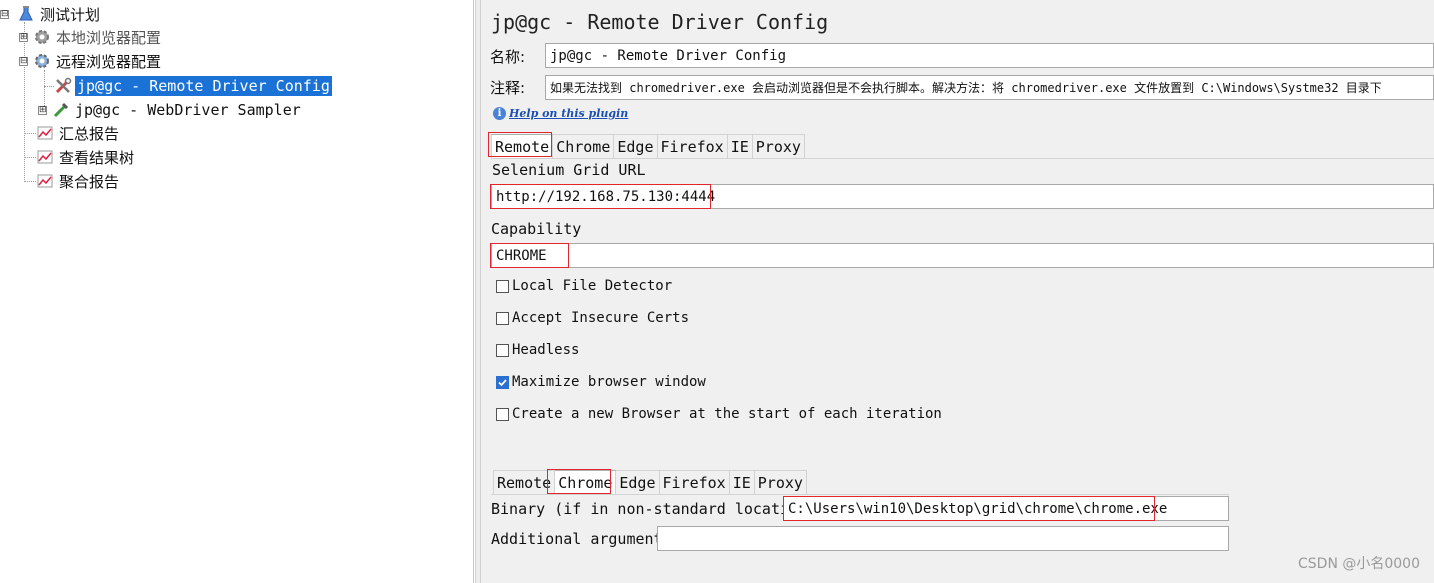  What do you see at coordinates (508, 88) in the screenshot?
I see `comment-label: 注释:` at bounding box center [508, 88].